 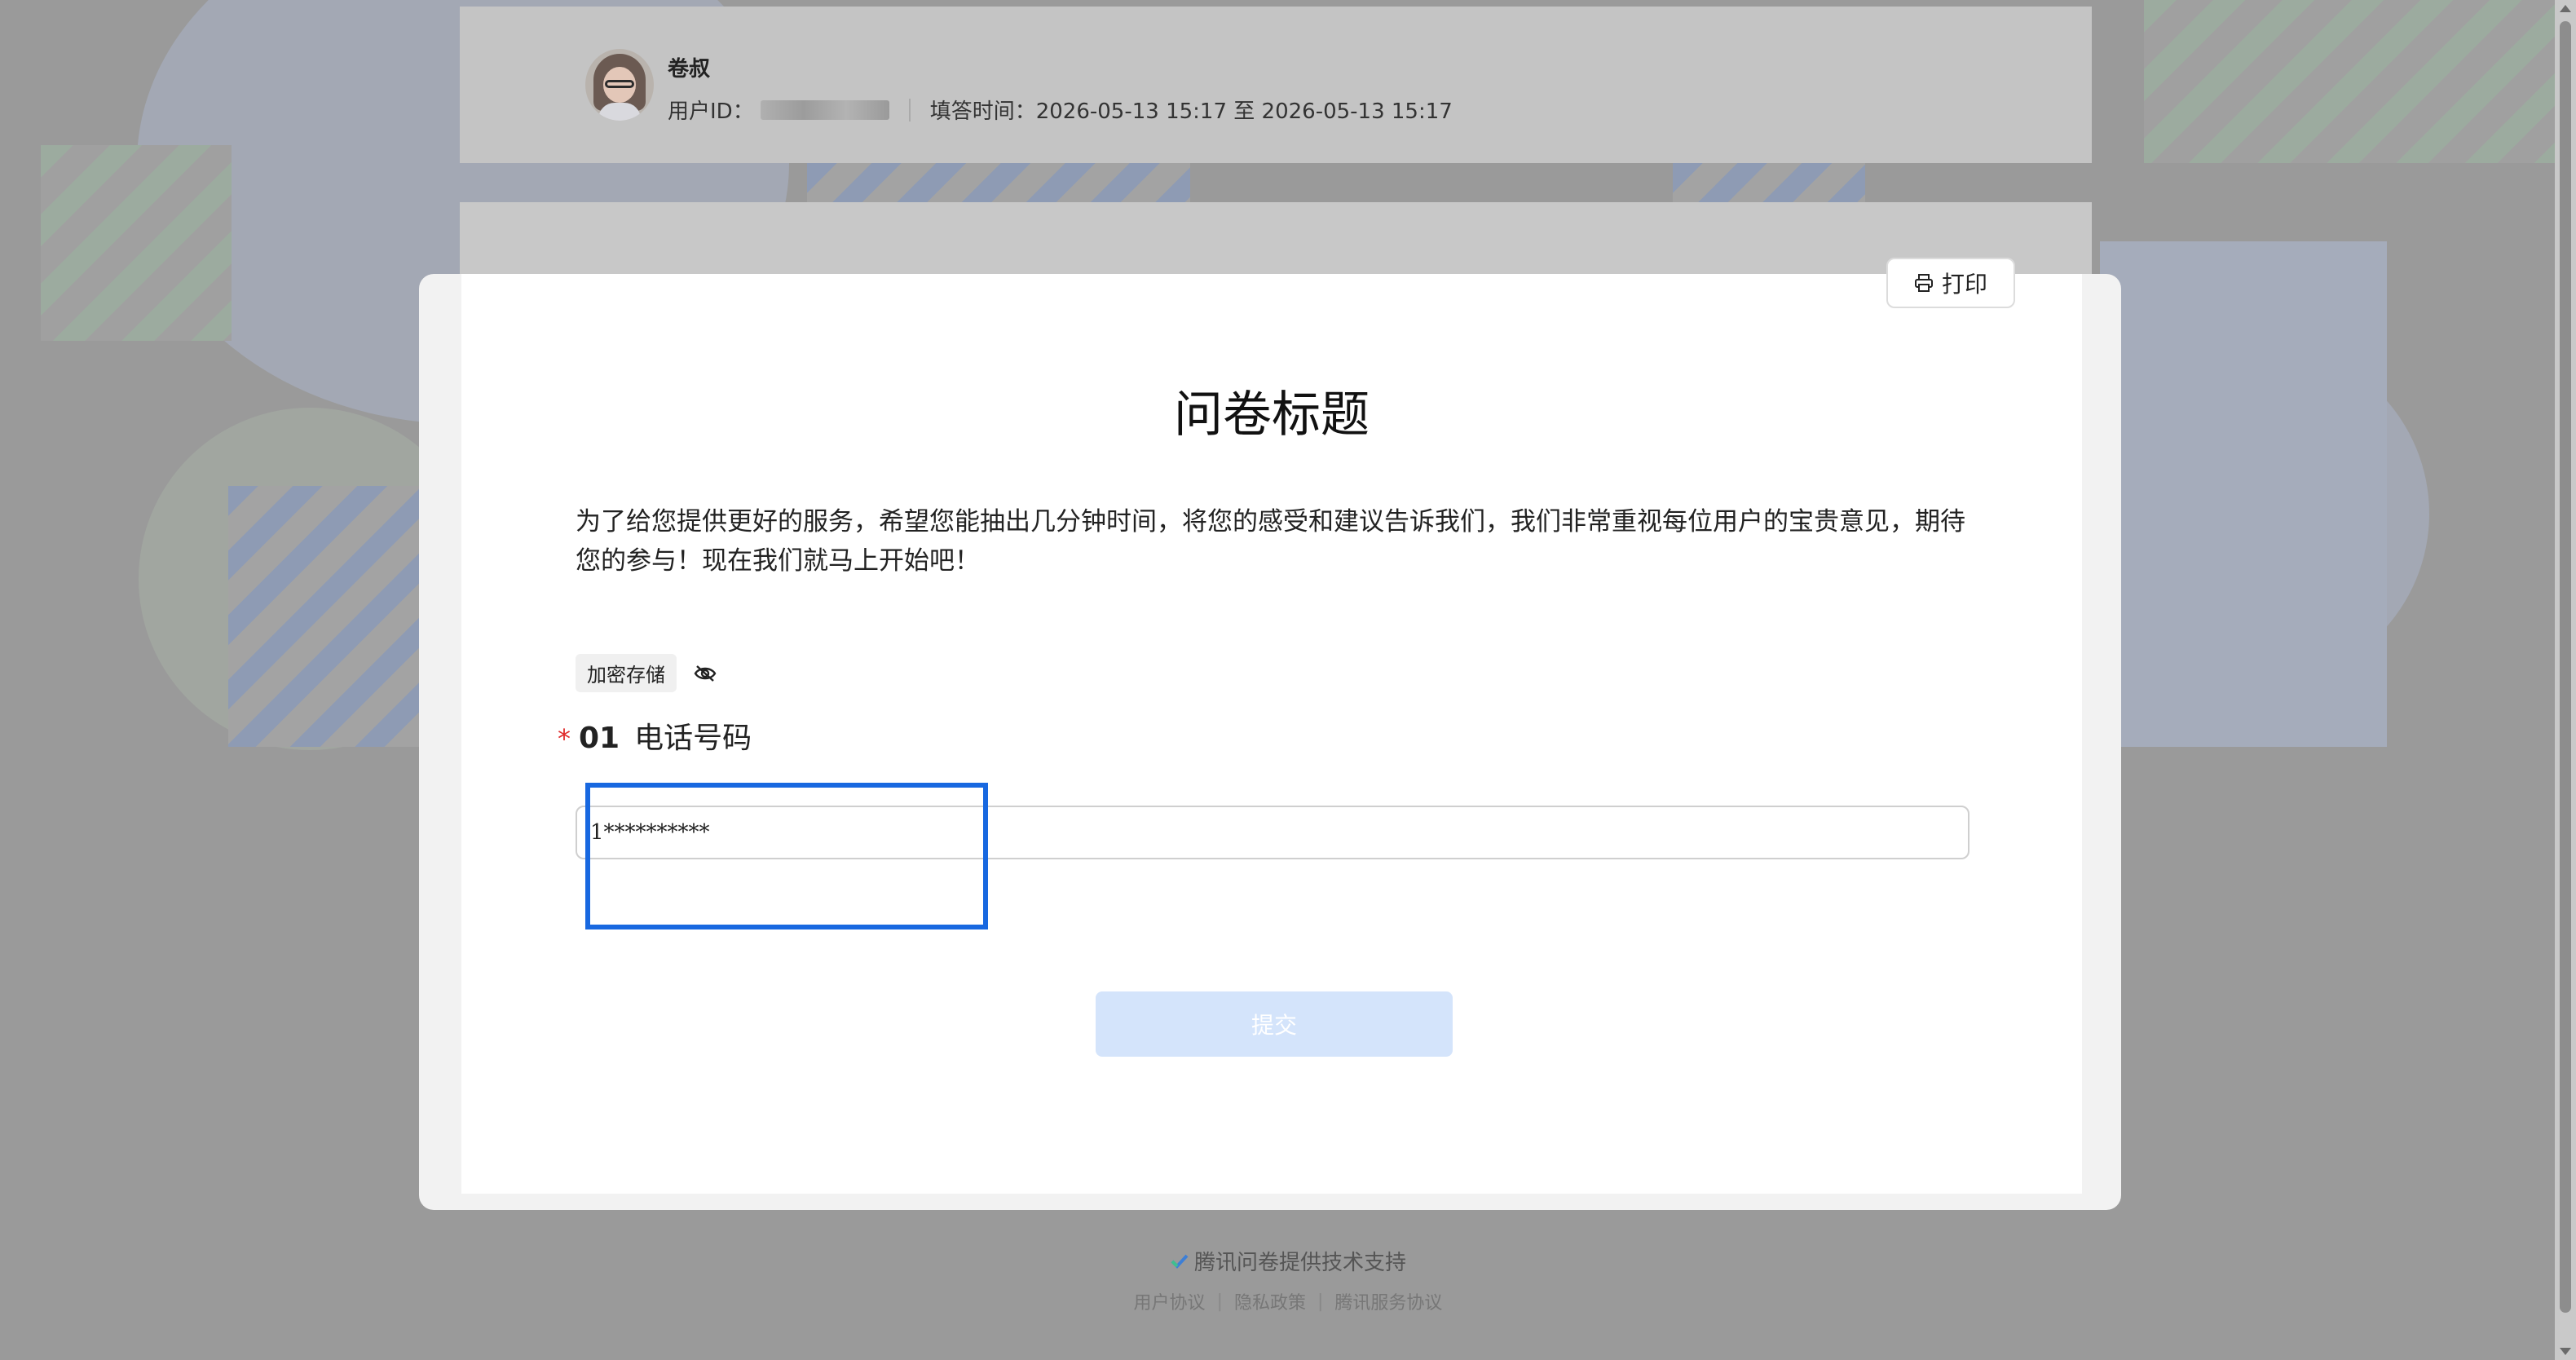 I want to click on question-number: 01, so click(x=599, y=739).